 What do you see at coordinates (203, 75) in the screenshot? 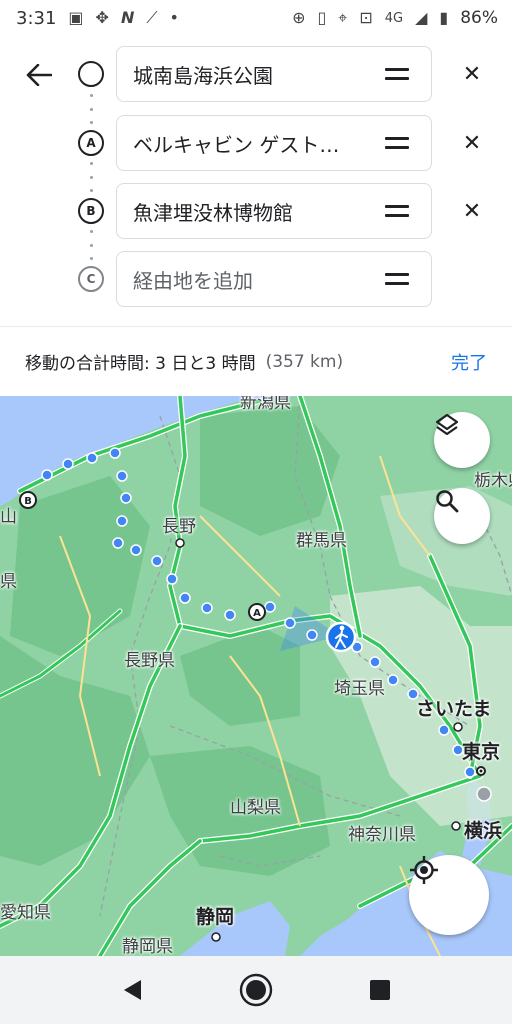
I see `origin-field-text: 城南島海浜公園` at bounding box center [203, 75].